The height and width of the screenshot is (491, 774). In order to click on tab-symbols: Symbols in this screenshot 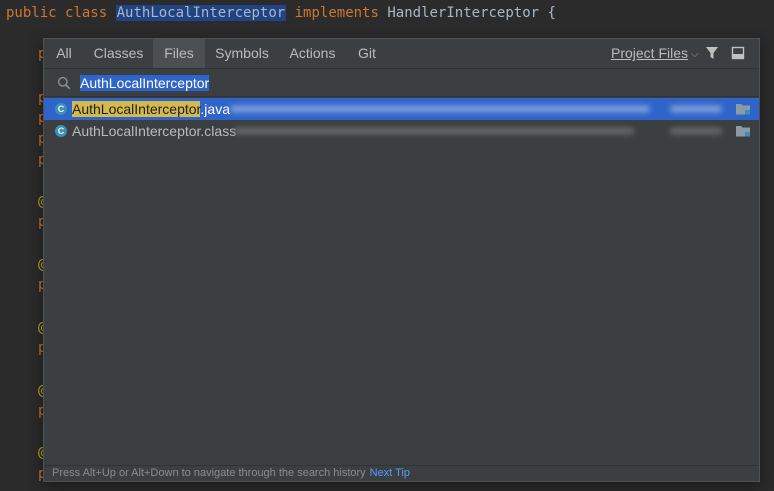, I will do `click(242, 53)`.